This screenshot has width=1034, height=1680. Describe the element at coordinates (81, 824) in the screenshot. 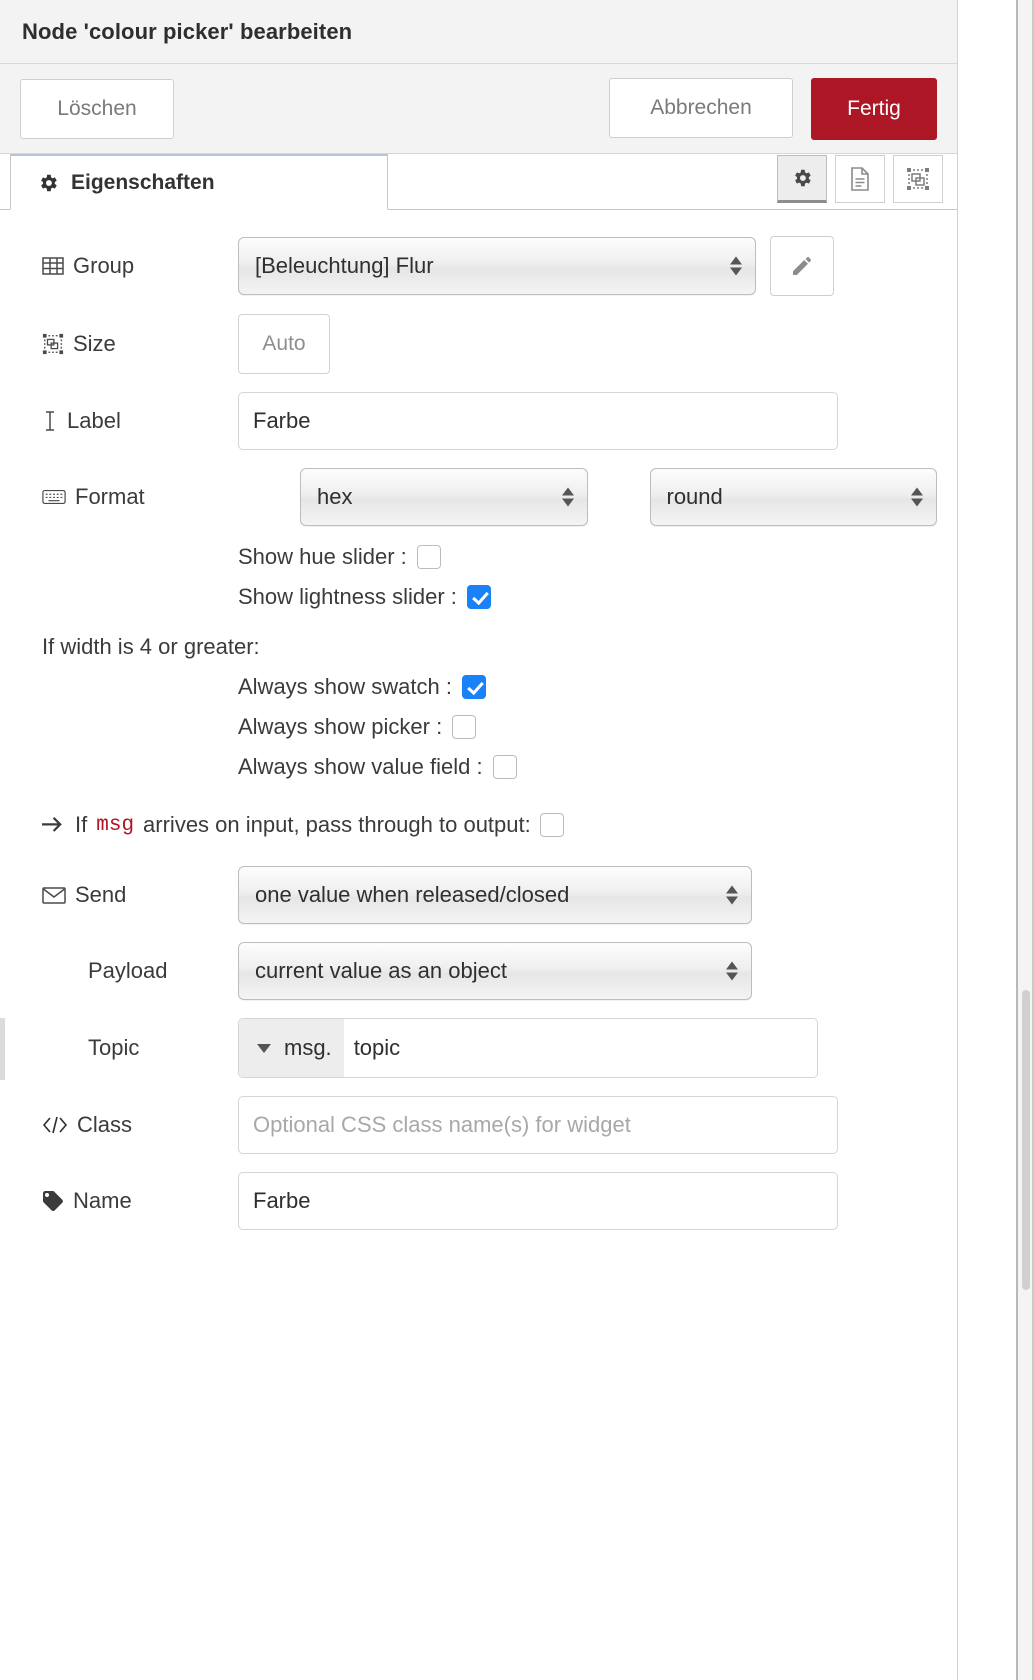

I see `passthrough-text-before: If` at that location.